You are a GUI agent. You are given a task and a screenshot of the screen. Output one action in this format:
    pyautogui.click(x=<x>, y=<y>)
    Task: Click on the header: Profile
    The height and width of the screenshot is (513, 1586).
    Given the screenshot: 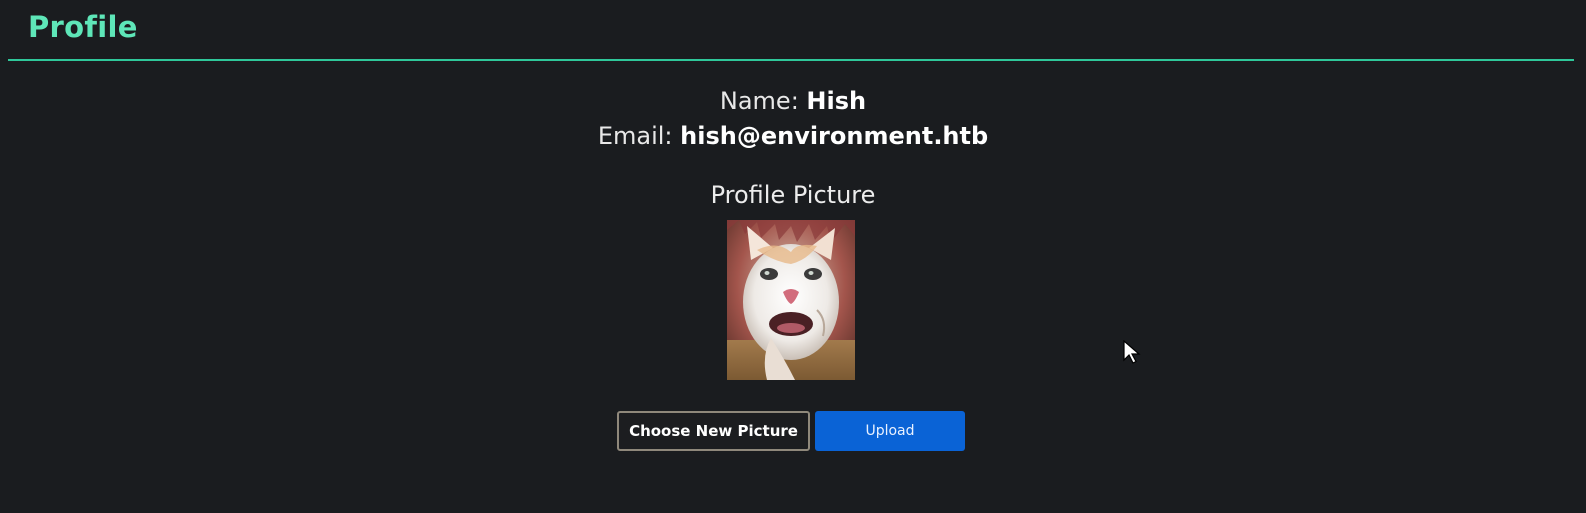 What is the action you would take?
    pyautogui.click(x=791, y=30)
    